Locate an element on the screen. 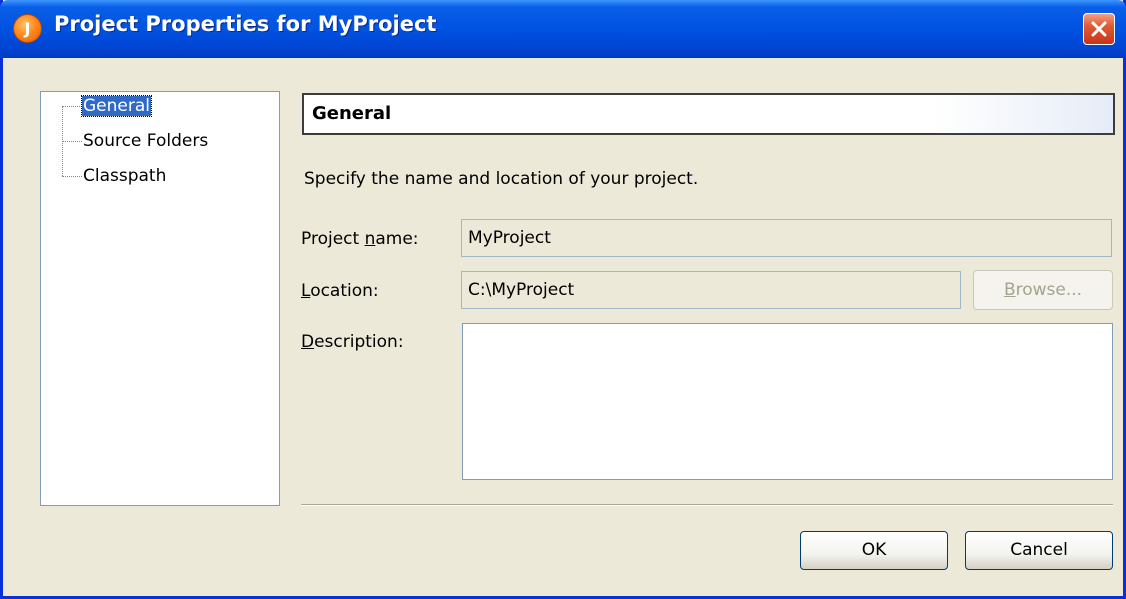 Image resolution: width=1126 pixels, height=599 pixels. tree-item-label: Source Folders is located at coordinates (146, 141).